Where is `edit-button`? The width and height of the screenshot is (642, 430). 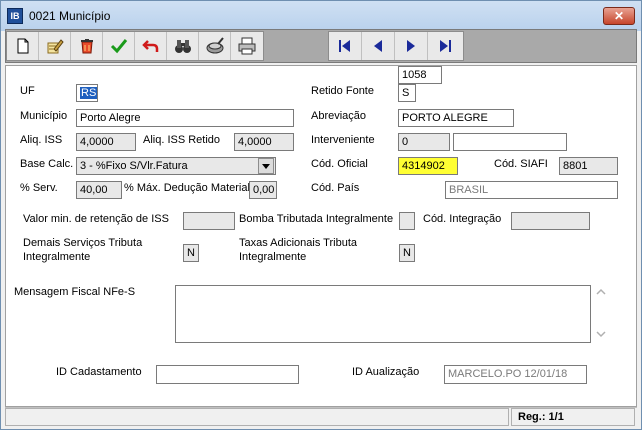
edit-button is located at coordinates (55, 46).